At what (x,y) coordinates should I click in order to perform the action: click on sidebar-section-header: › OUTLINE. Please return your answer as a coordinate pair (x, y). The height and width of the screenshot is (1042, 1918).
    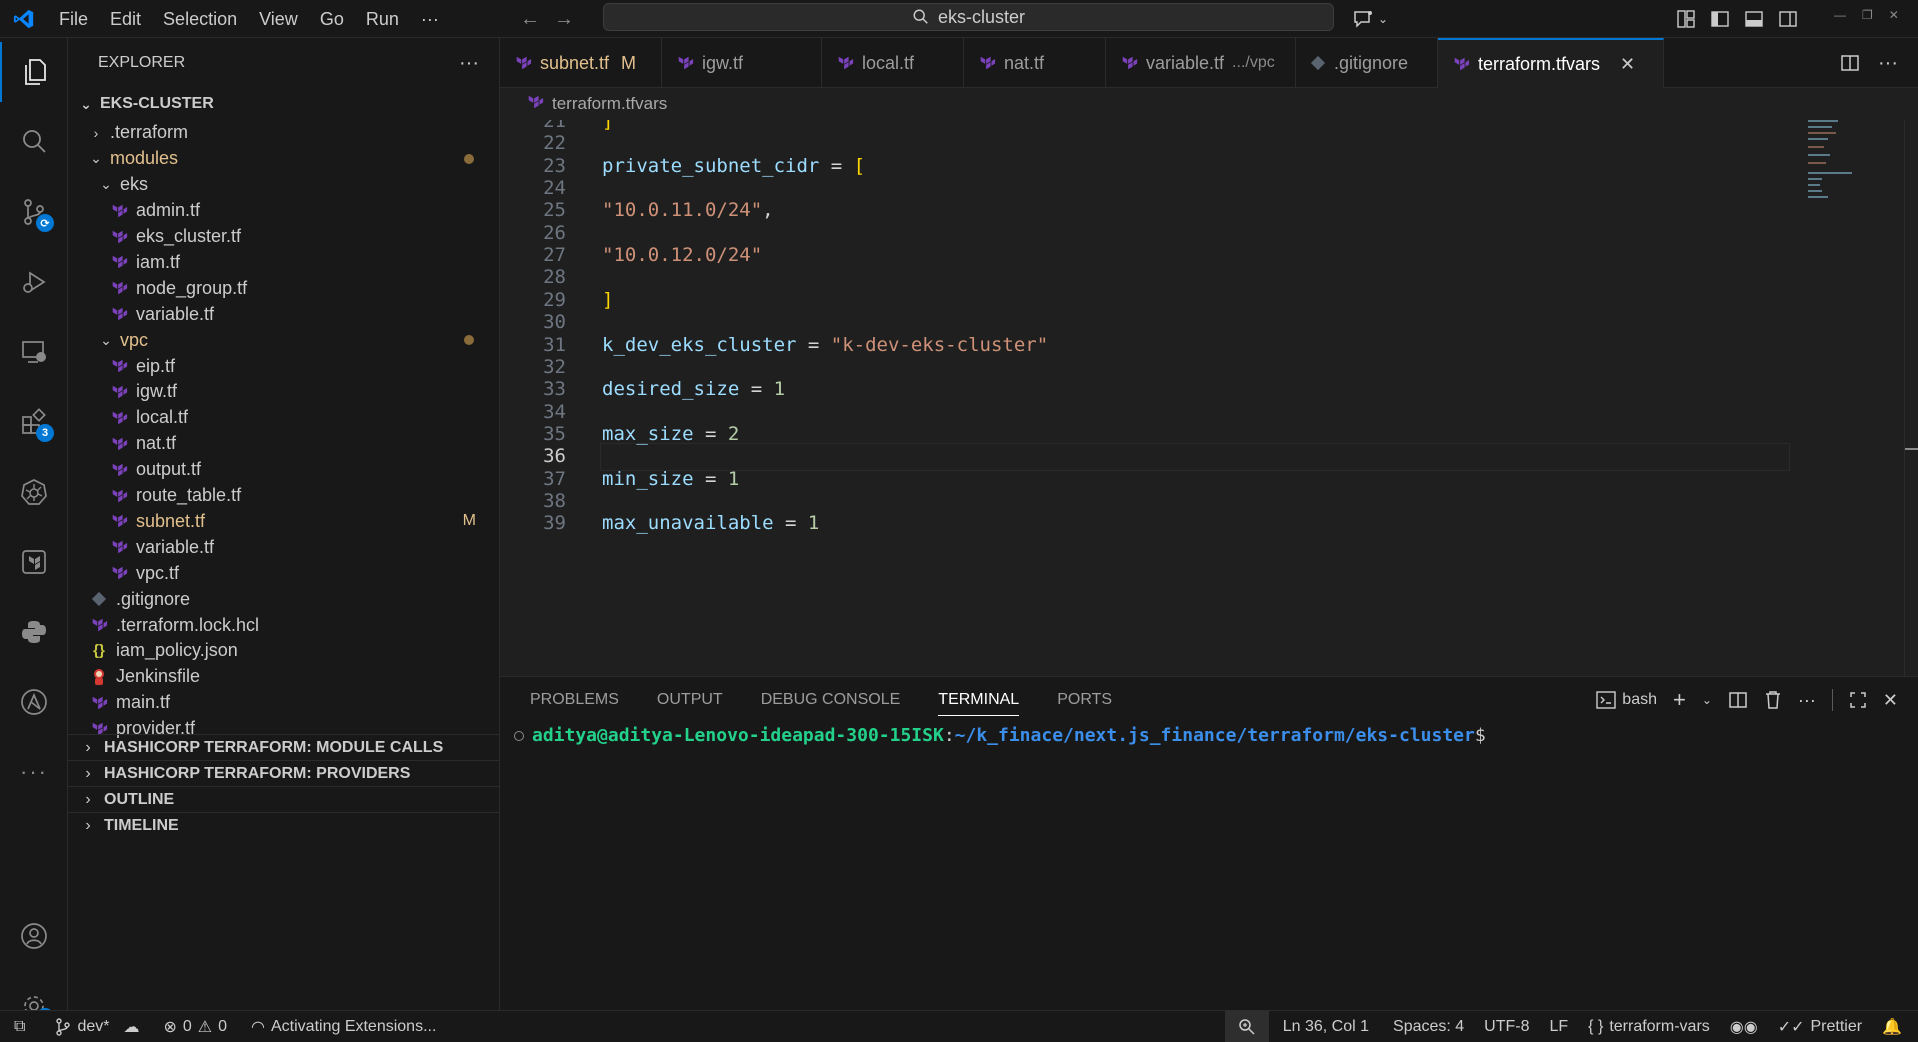
    Looking at the image, I should click on (284, 799).